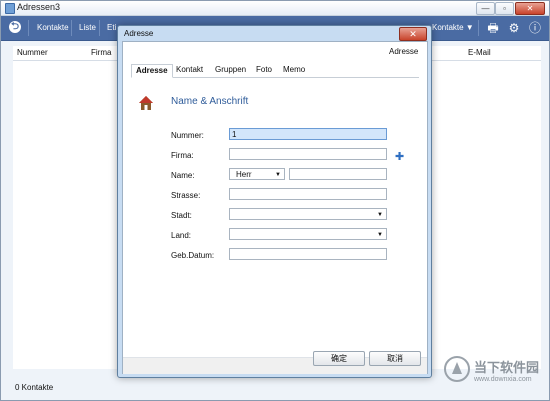  I want to click on column-header-nummer: Nummer, so click(32, 52).